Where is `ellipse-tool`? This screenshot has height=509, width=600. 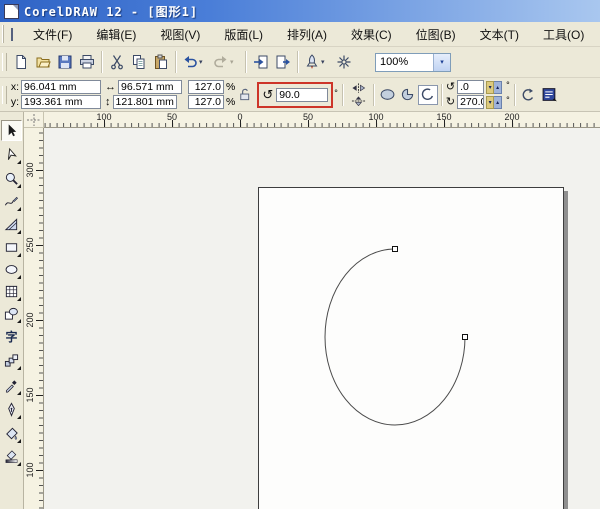 ellipse-tool is located at coordinates (11, 269).